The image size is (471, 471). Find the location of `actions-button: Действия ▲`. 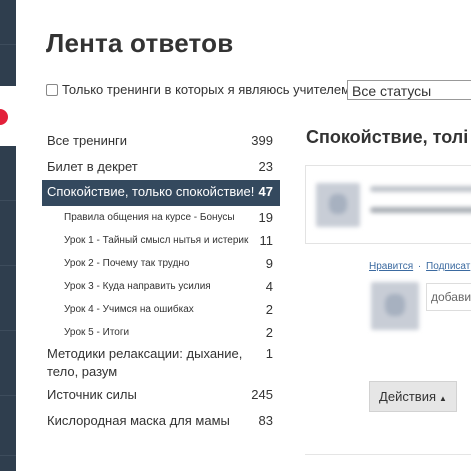

actions-button: Действия ▲ is located at coordinates (413, 396).